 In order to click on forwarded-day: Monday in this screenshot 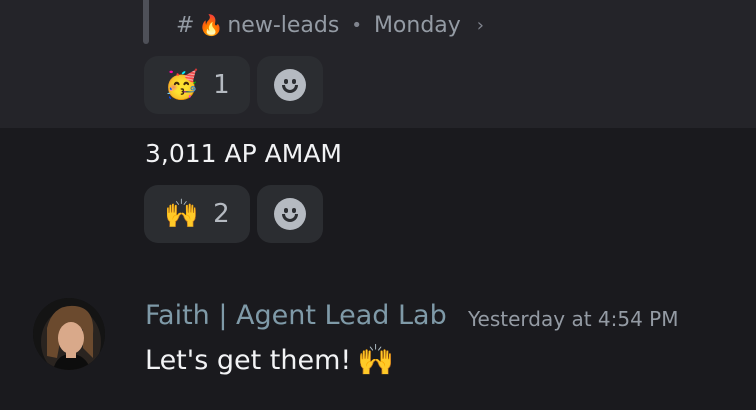, I will do `click(417, 25)`.